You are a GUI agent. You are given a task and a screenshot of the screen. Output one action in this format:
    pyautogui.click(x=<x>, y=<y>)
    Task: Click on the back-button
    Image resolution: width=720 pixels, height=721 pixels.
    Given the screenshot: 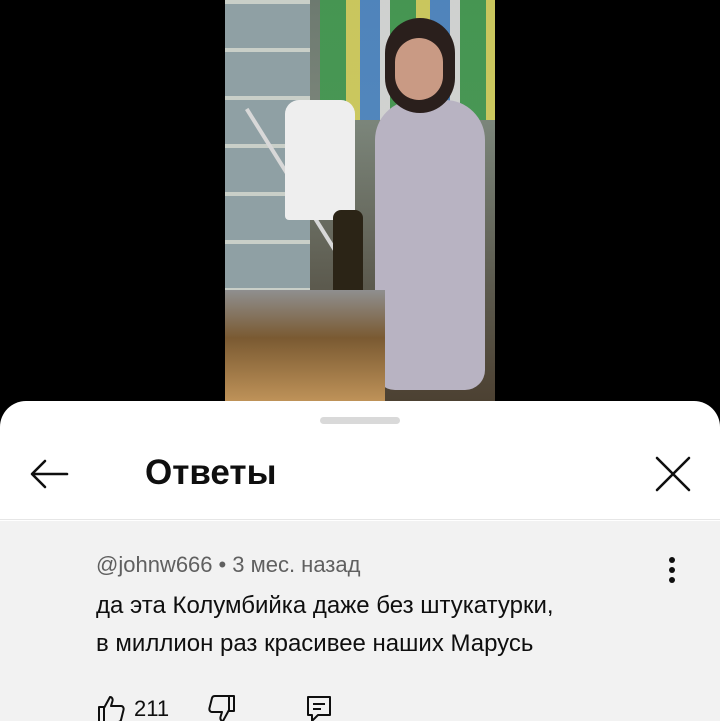 What is the action you would take?
    pyautogui.click(x=49, y=474)
    